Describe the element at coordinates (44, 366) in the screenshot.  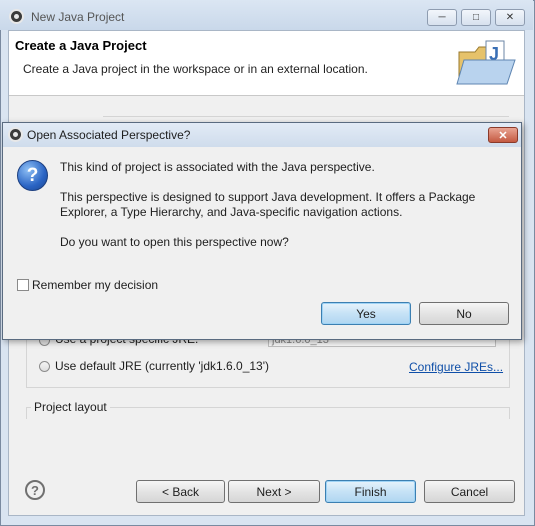
I see `default-jre-radio` at that location.